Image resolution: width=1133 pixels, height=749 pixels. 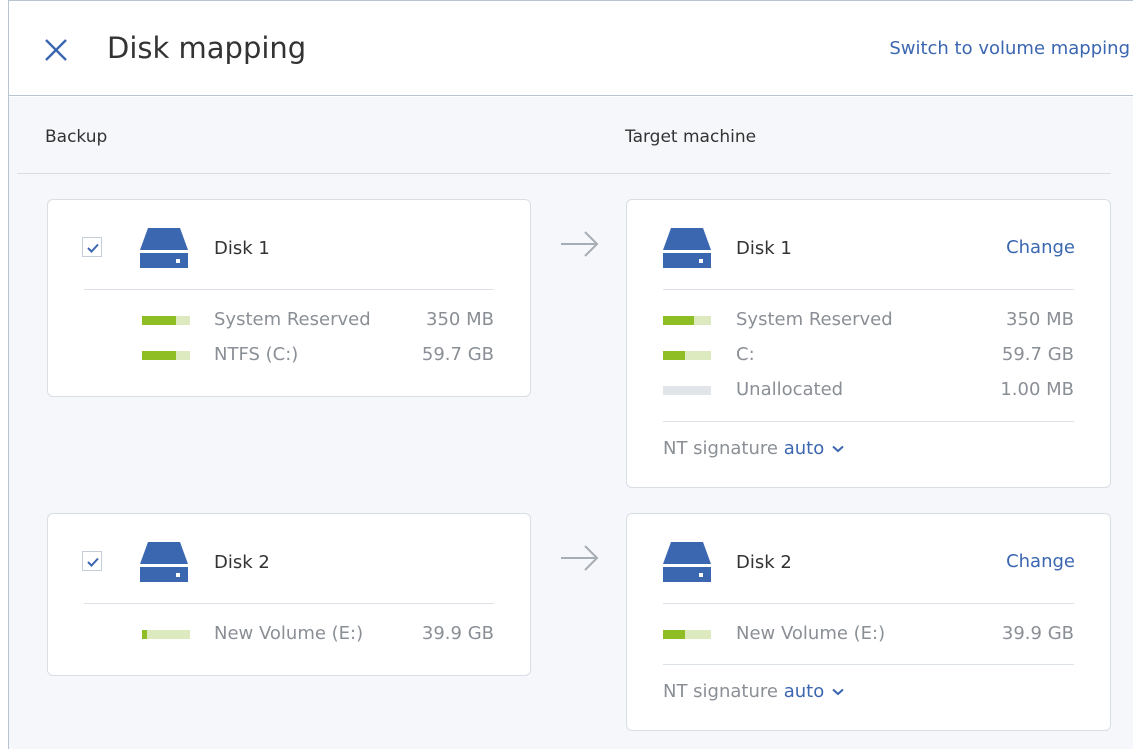 What do you see at coordinates (242, 562) in the screenshot?
I see `backup-disk-name: Disk 2` at bounding box center [242, 562].